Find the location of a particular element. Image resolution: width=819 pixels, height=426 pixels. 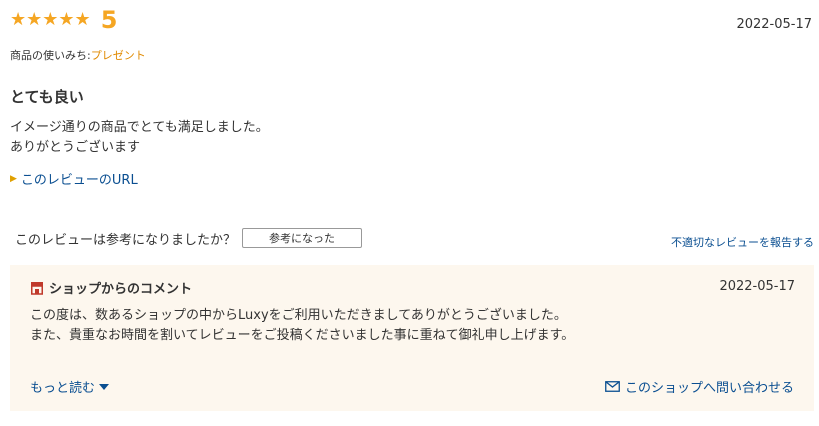

read-more-label: もっと読む is located at coordinates (63, 388).